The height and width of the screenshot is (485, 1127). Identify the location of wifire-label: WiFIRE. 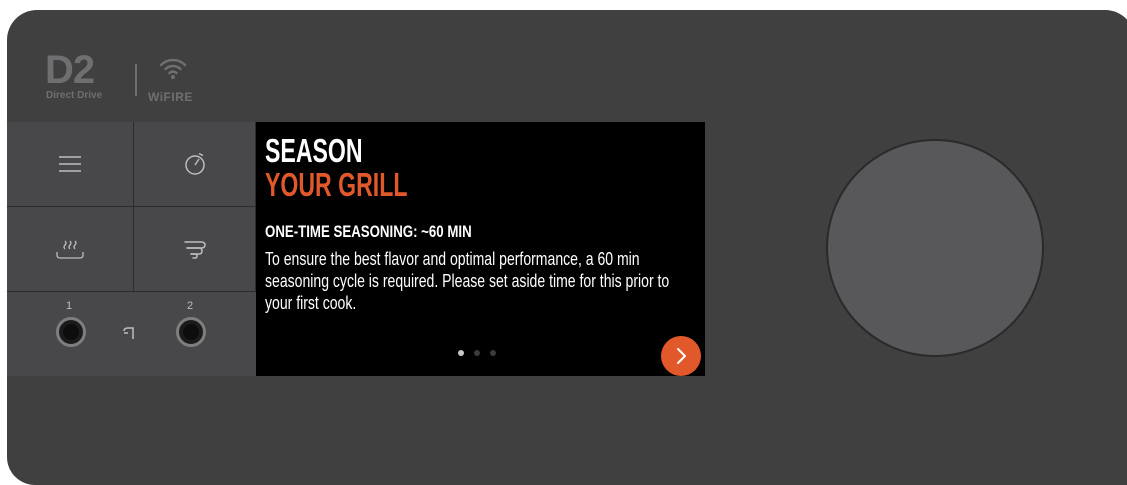
(170, 97).